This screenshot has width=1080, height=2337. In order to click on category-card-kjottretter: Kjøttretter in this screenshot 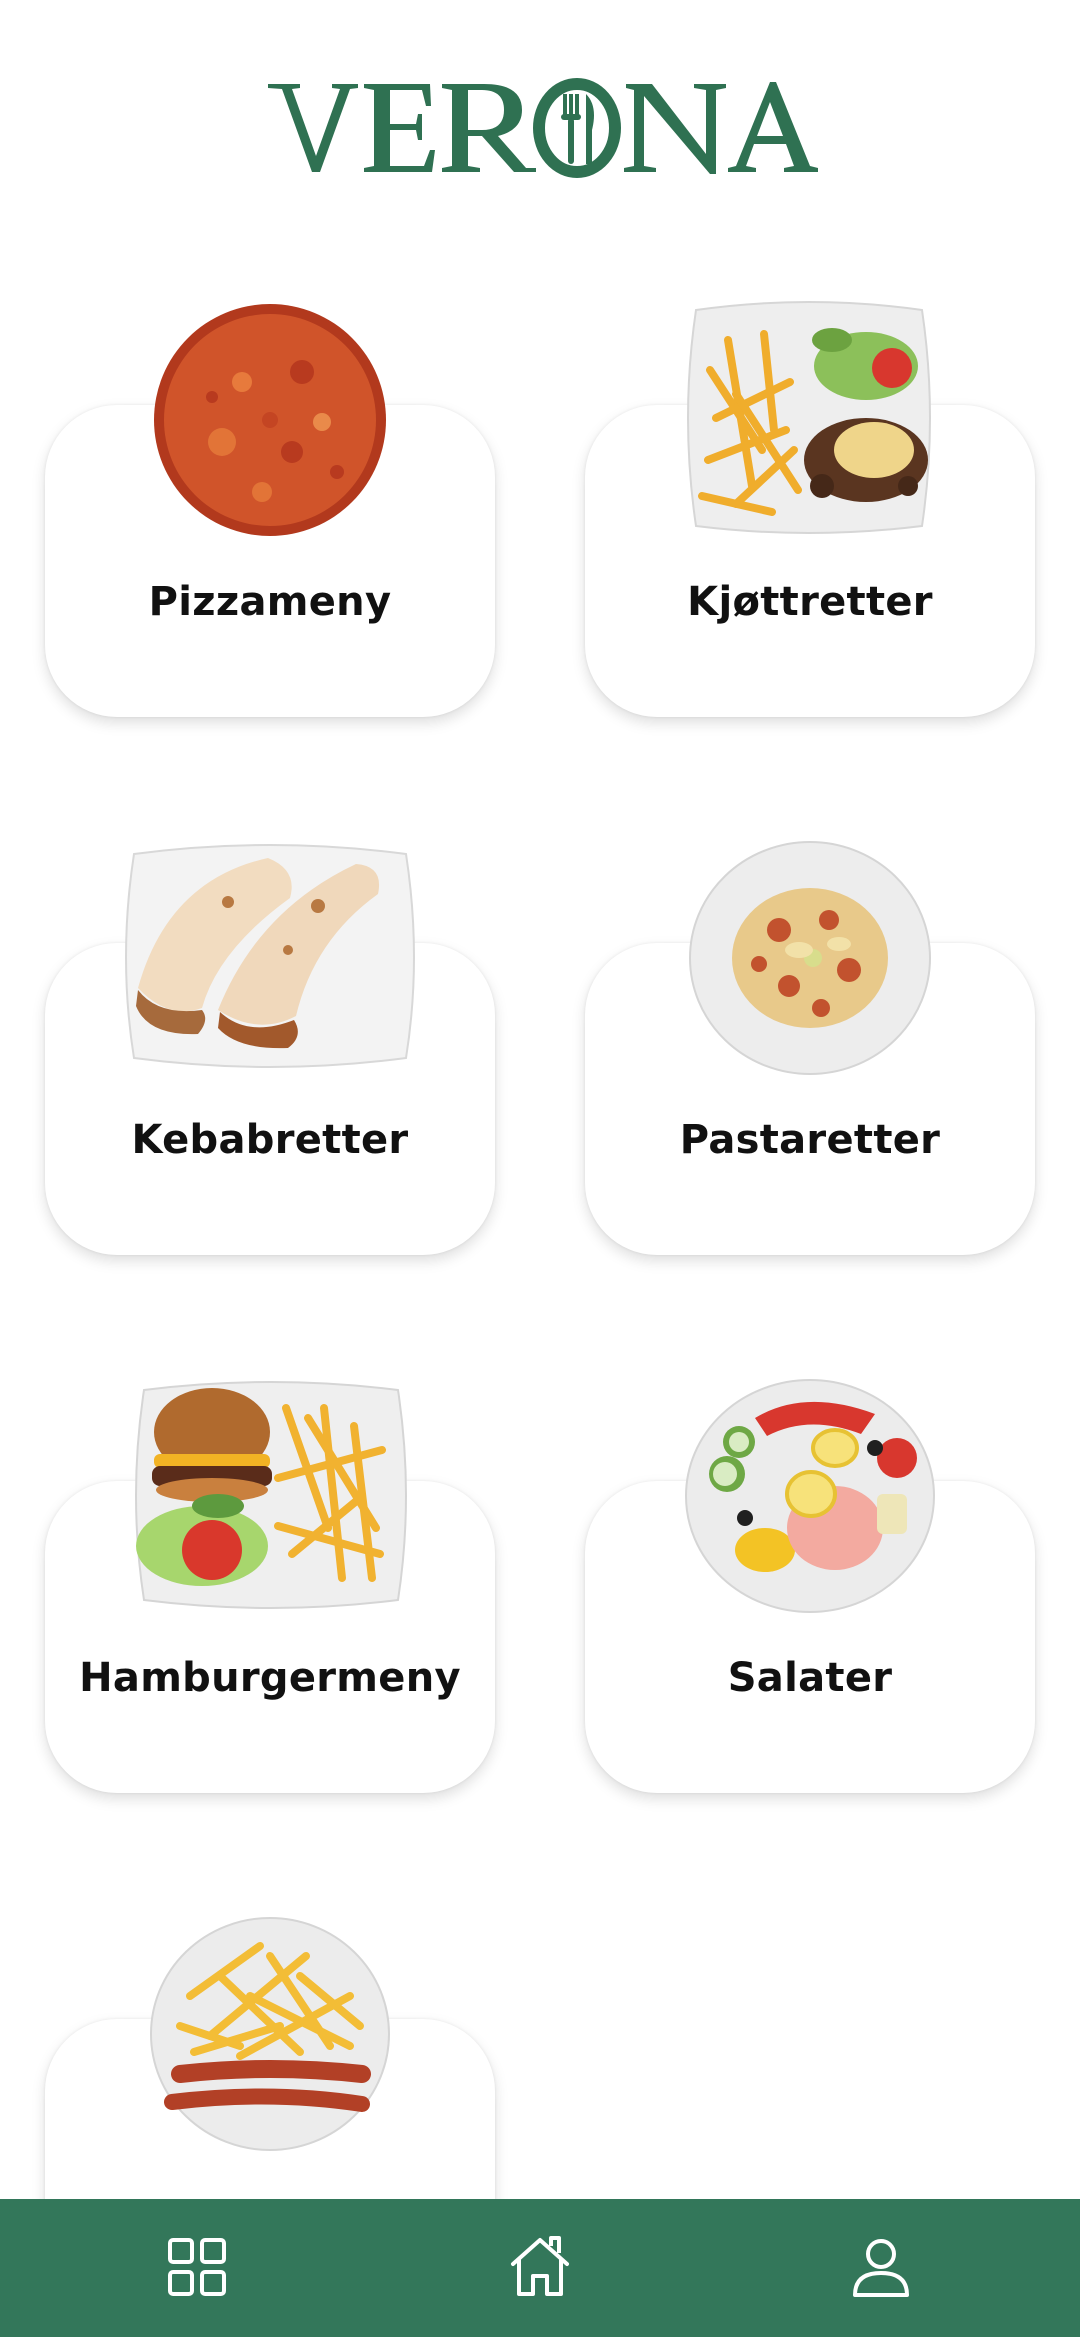, I will do `click(810, 561)`.